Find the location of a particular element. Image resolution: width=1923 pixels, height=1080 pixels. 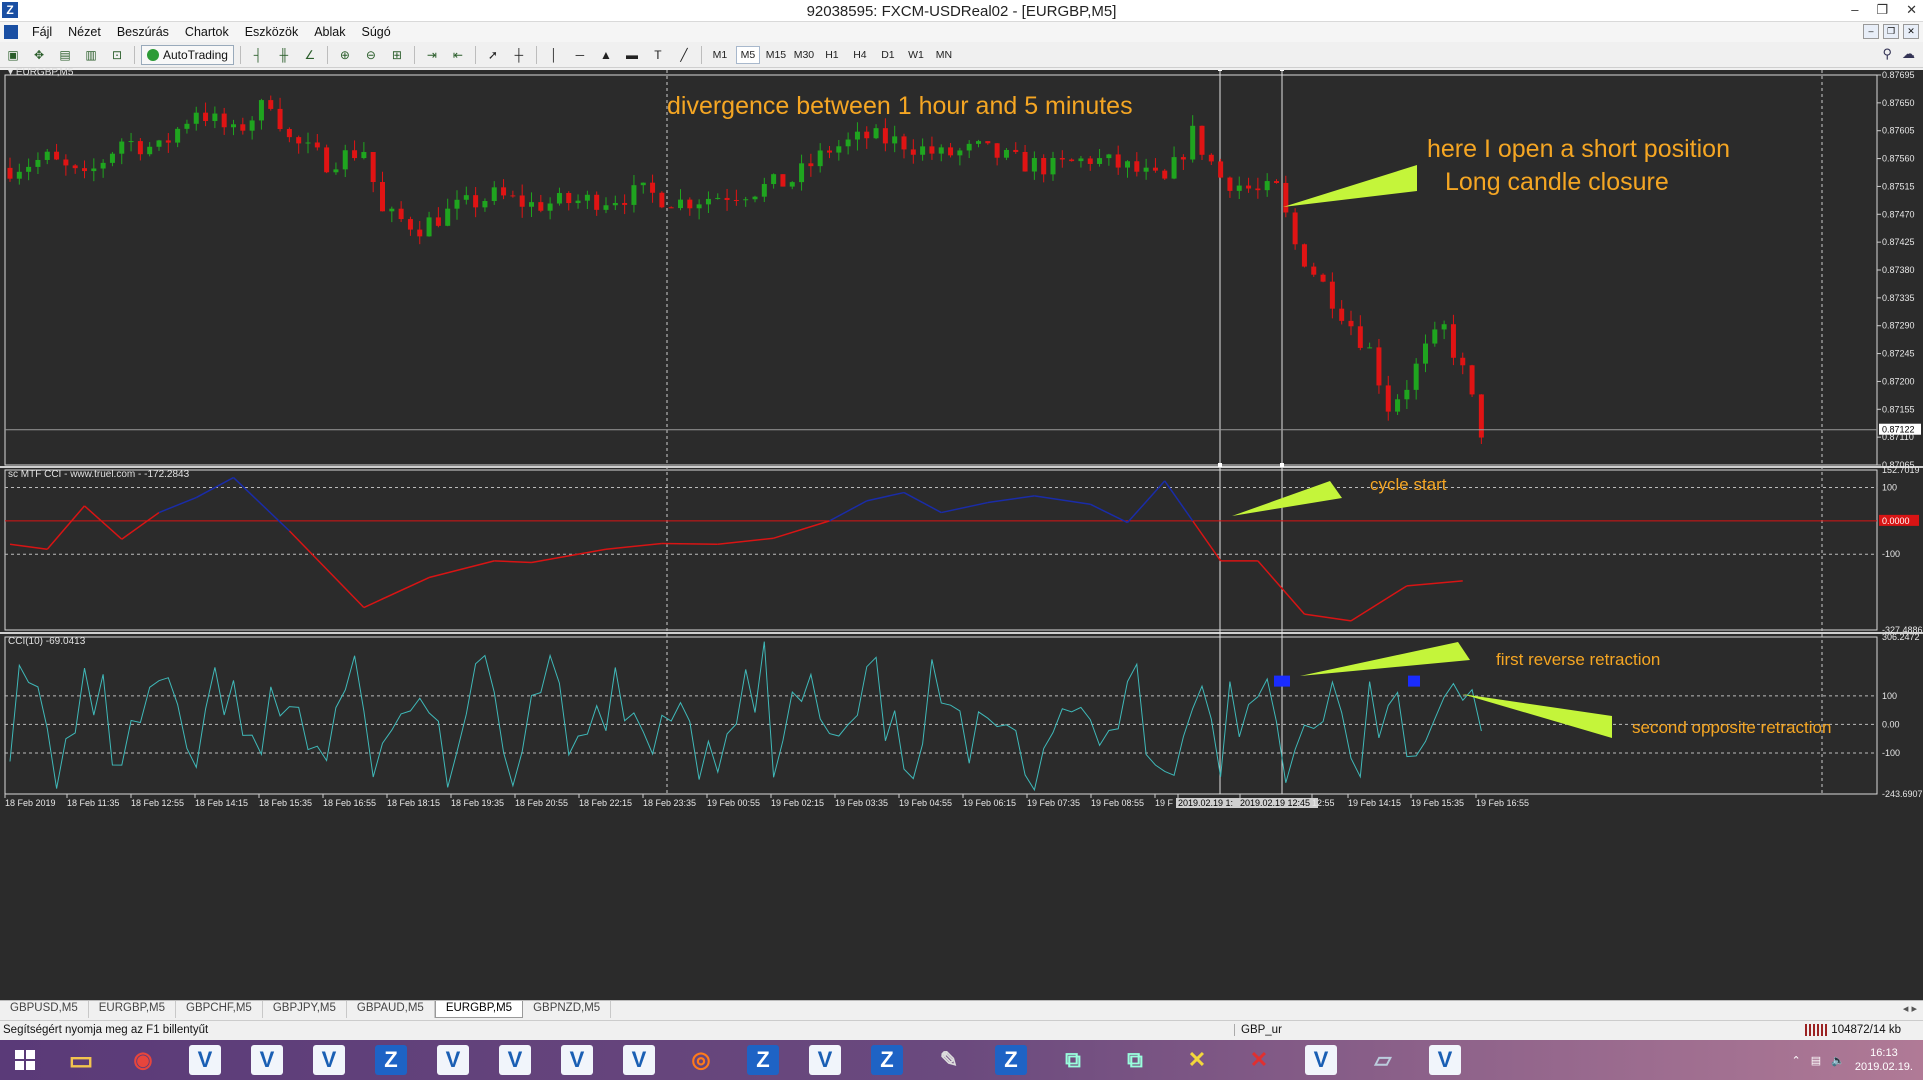

chart-shift-icon: ⇤ is located at coordinates (458, 55).